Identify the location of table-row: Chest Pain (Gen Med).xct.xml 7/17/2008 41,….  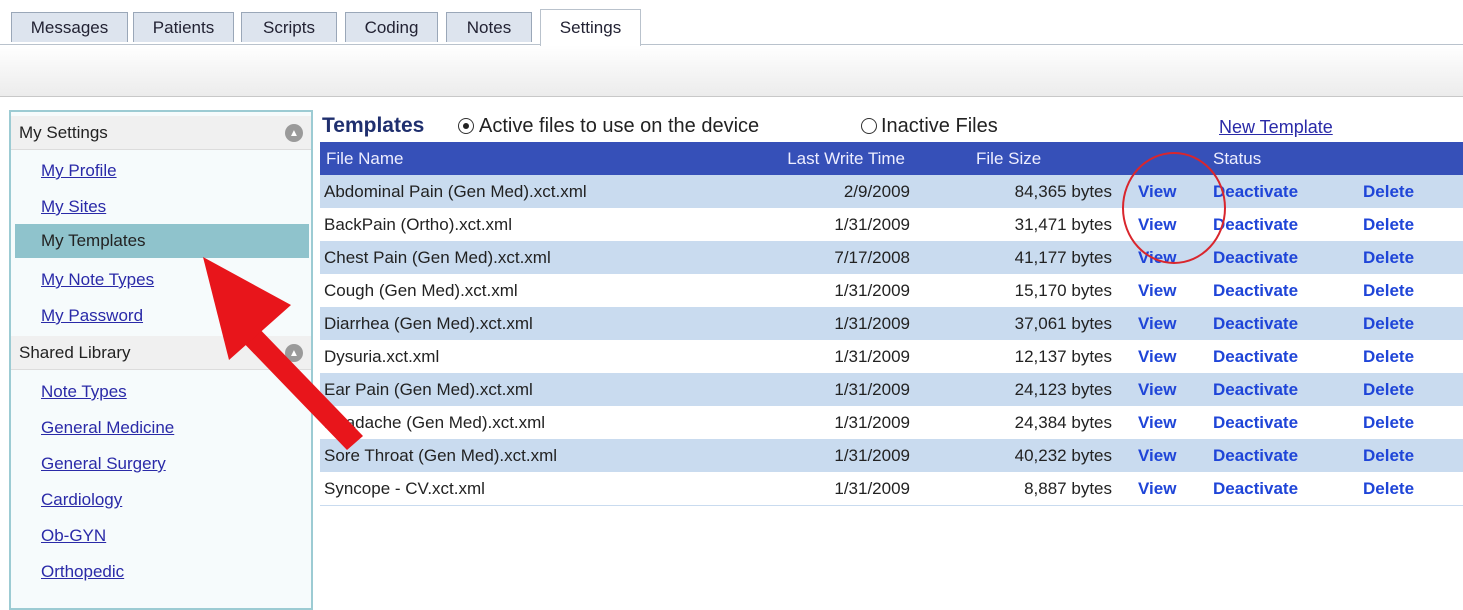
(891, 257).